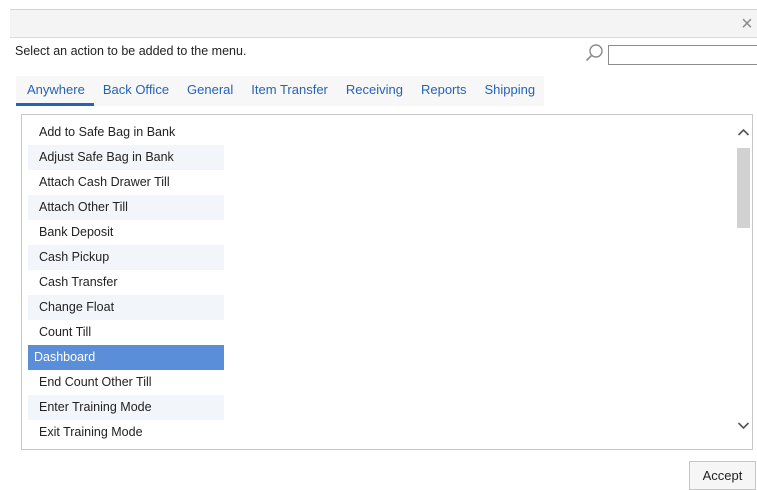 The height and width of the screenshot is (490, 757). What do you see at coordinates (126, 407) in the screenshot?
I see `list-item: Enter Training Mode` at bounding box center [126, 407].